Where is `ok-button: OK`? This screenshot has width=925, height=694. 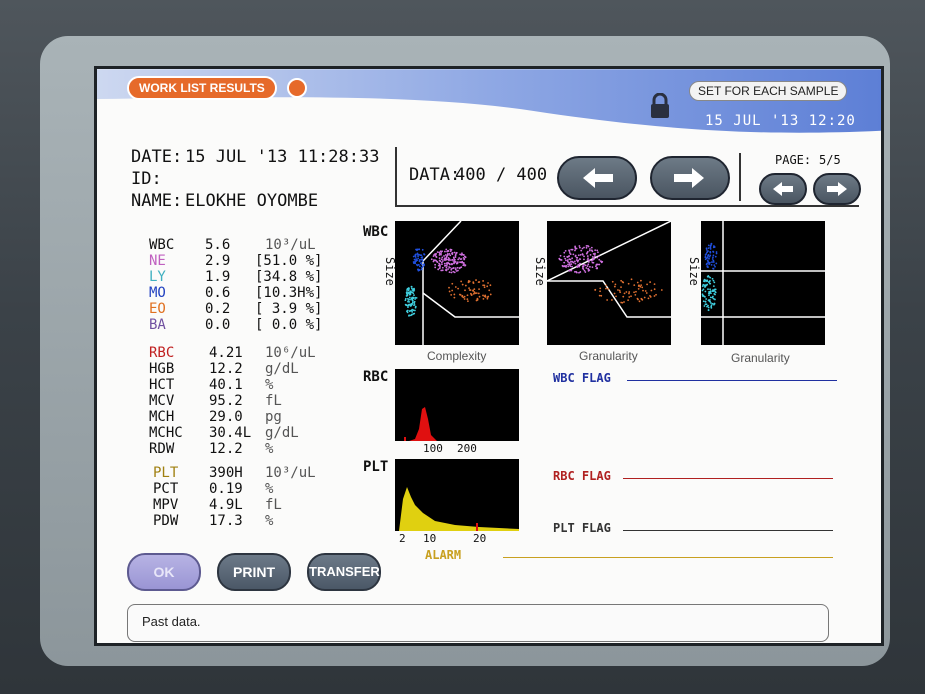 ok-button: OK is located at coordinates (164, 572).